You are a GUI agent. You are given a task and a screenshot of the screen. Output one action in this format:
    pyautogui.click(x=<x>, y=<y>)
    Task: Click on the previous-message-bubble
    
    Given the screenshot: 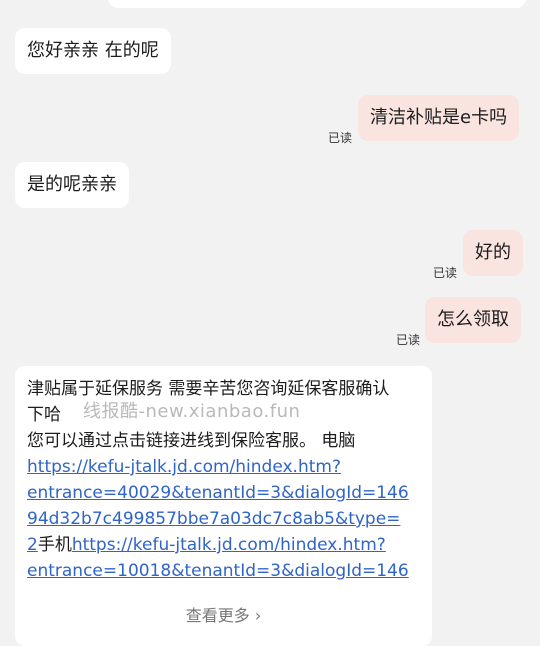 What is the action you would take?
    pyautogui.click(x=317, y=4)
    